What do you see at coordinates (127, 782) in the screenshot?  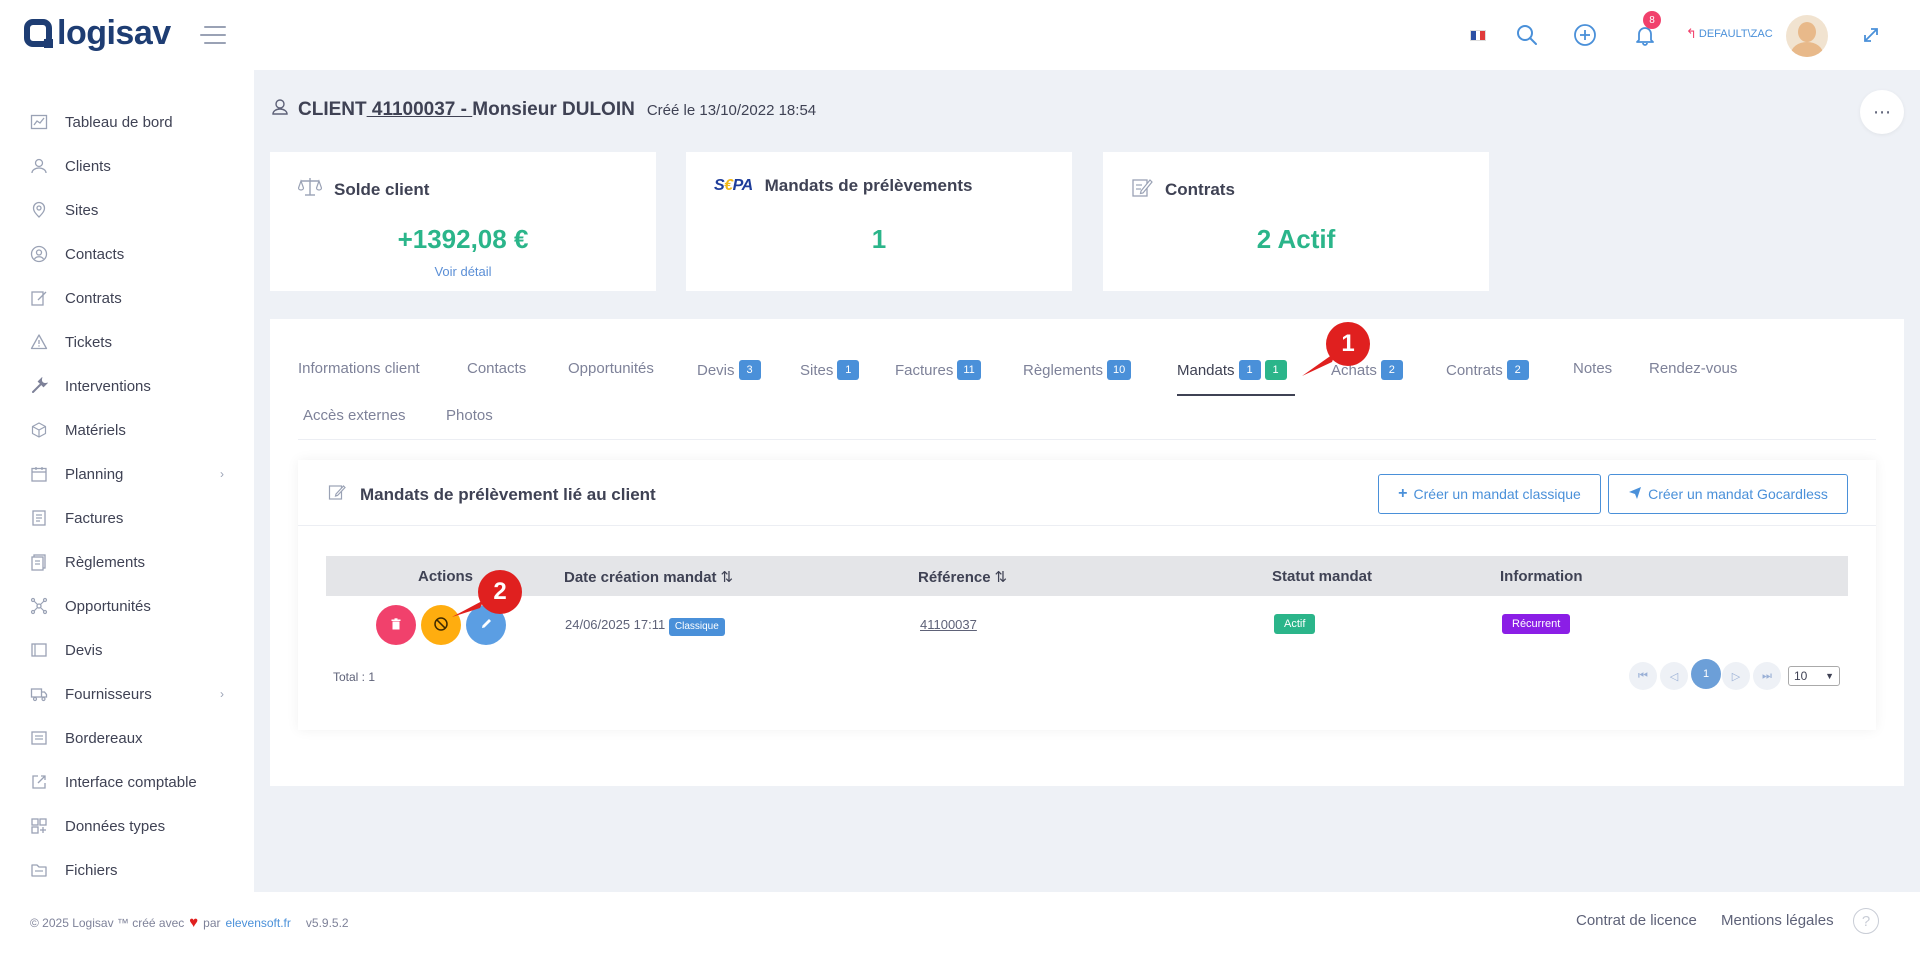 I see `sidebar-item-interface-comptable: Interface comptable` at bounding box center [127, 782].